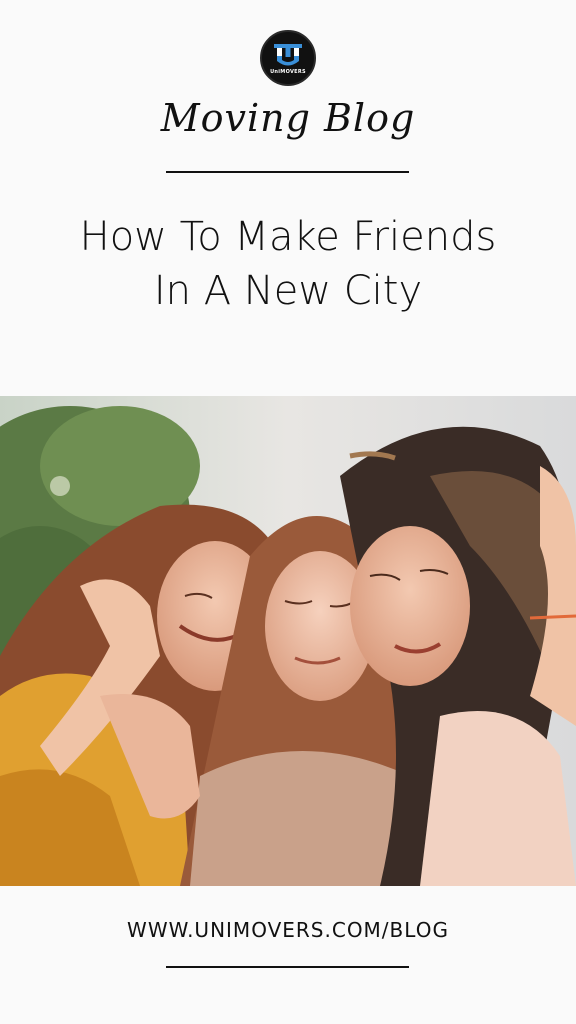  What do you see at coordinates (288, 264) in the screenshot?
I see `page-title: How To Make Friends In A New City` at bounding box center [288, 264].